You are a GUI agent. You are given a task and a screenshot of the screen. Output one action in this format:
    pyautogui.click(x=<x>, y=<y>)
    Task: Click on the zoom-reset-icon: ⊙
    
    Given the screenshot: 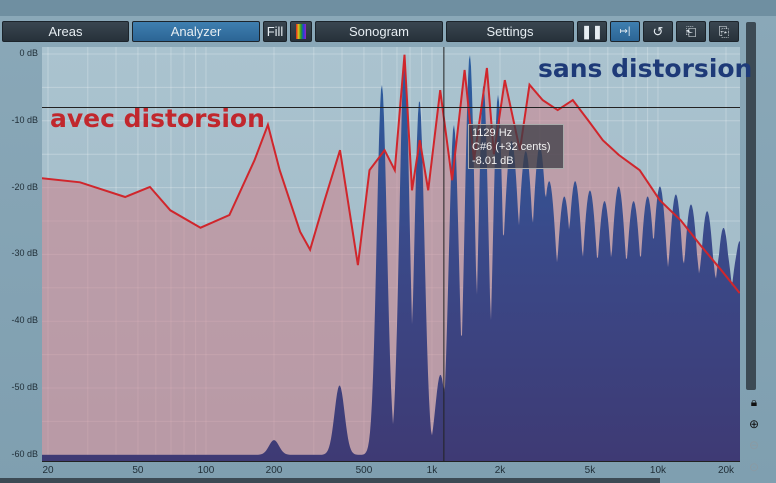 What is the action you would take?
    pyautogui.click(x=754, y=467)
    